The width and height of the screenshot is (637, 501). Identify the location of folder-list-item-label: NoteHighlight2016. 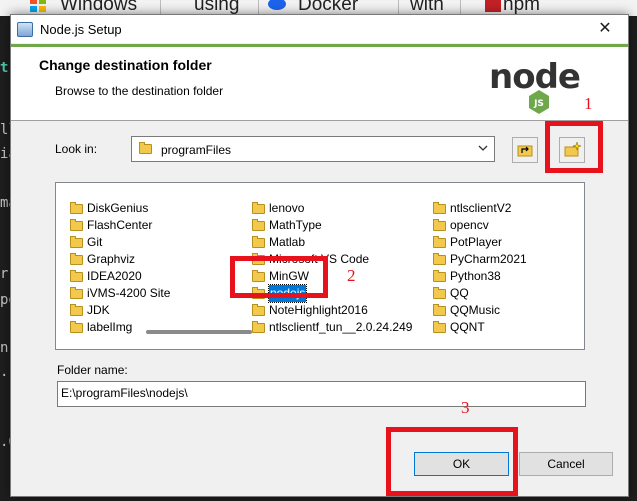
(318, 310).